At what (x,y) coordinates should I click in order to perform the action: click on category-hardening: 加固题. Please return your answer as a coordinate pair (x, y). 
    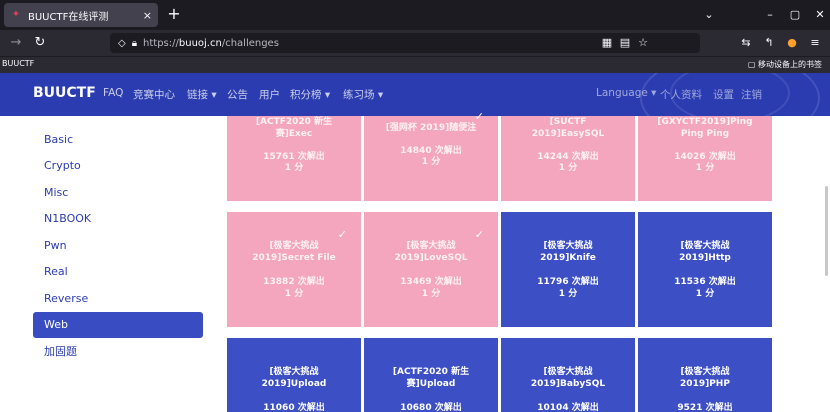
    Looking at the image, I should click on (118, 352).